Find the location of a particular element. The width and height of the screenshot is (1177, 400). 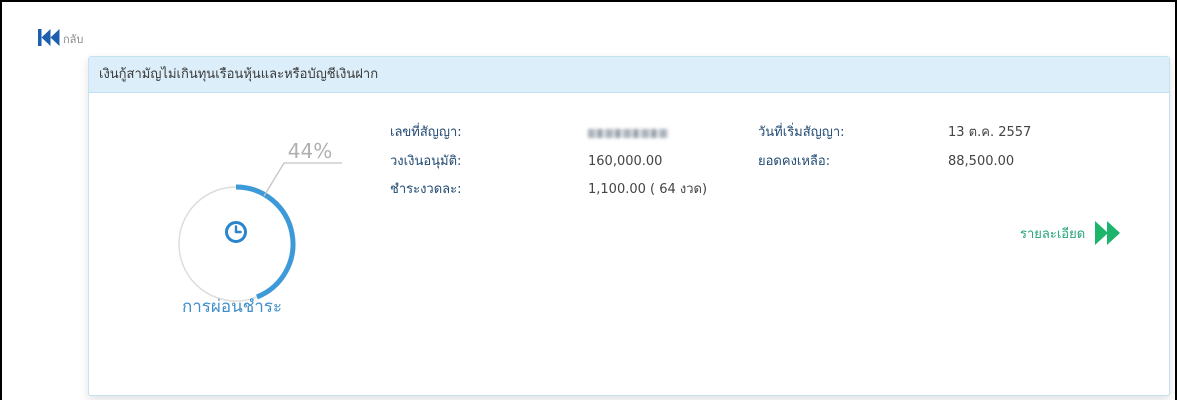

contract-no-label: เลขที่สัญญา: is located at coordinates (426, 132).